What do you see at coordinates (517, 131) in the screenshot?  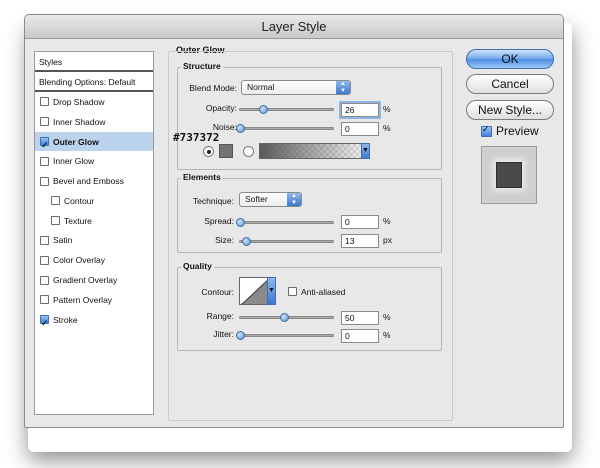 I see `preview-label: Preview` at bounding box center [517, 131].